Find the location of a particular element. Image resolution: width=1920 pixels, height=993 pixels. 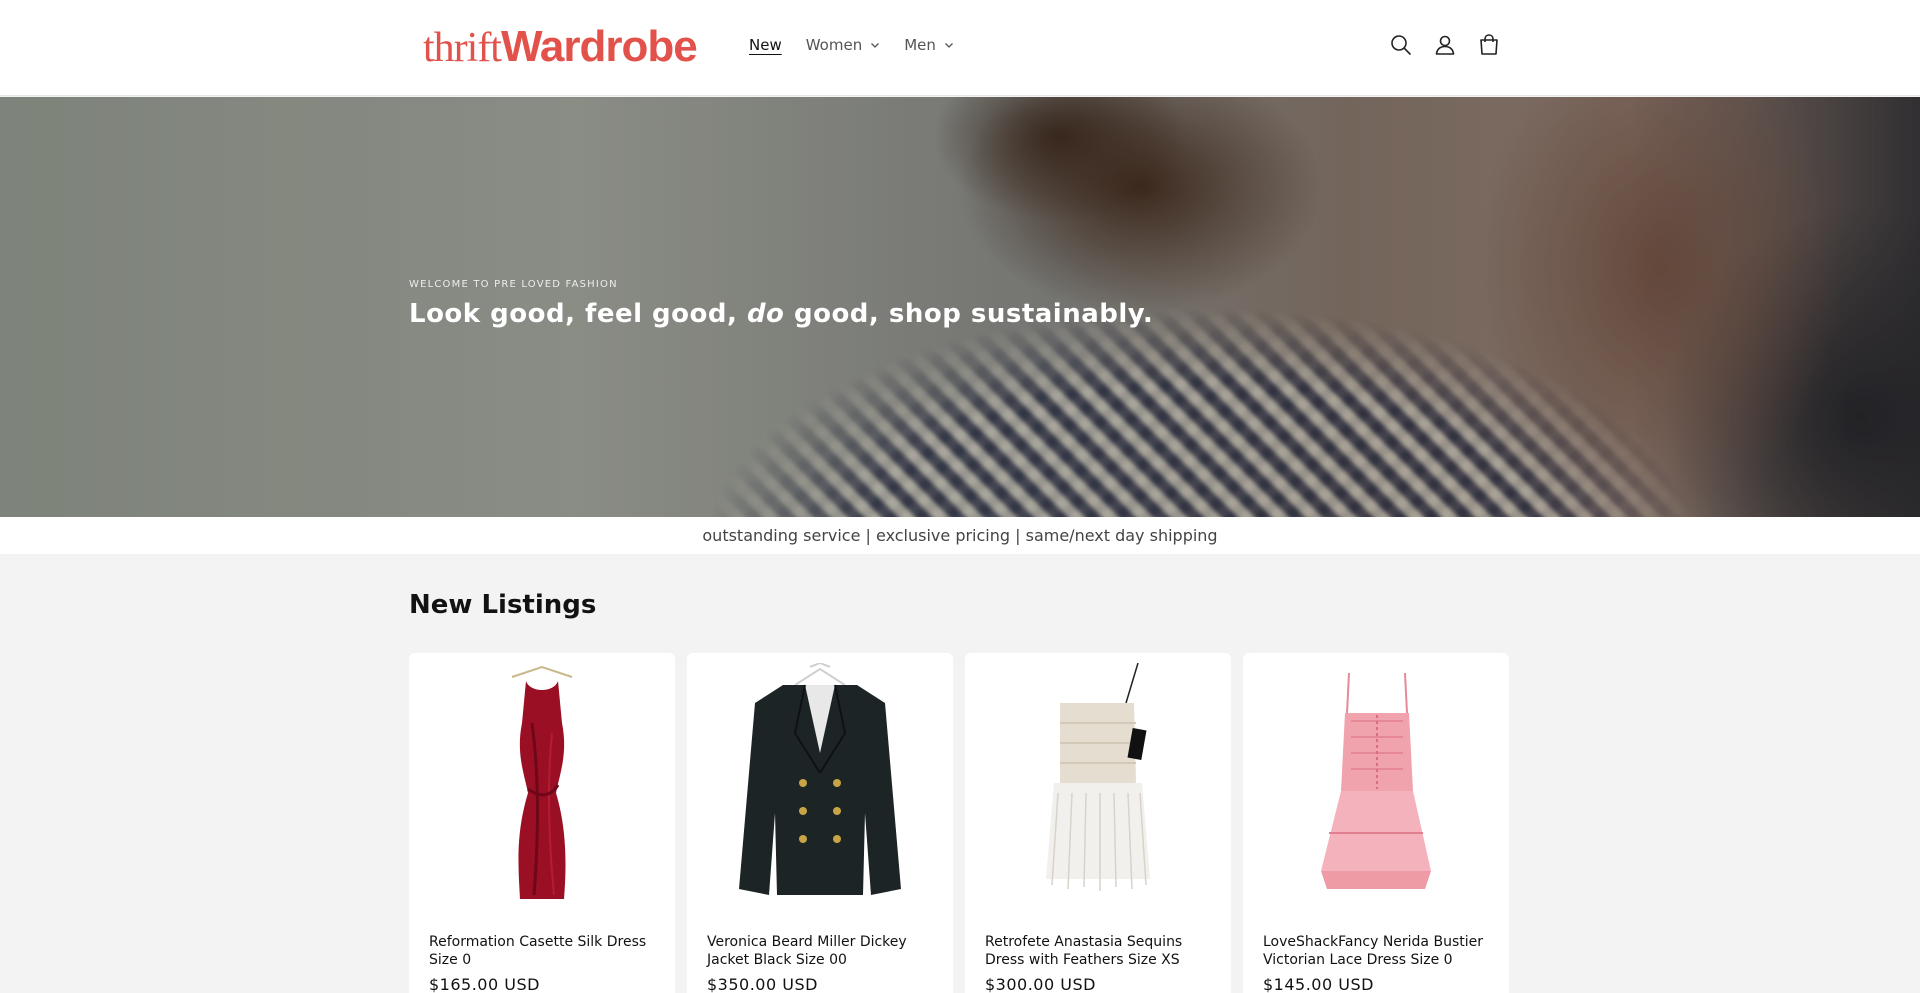

nav-item-women: Women is located at coordinates (843, 45).